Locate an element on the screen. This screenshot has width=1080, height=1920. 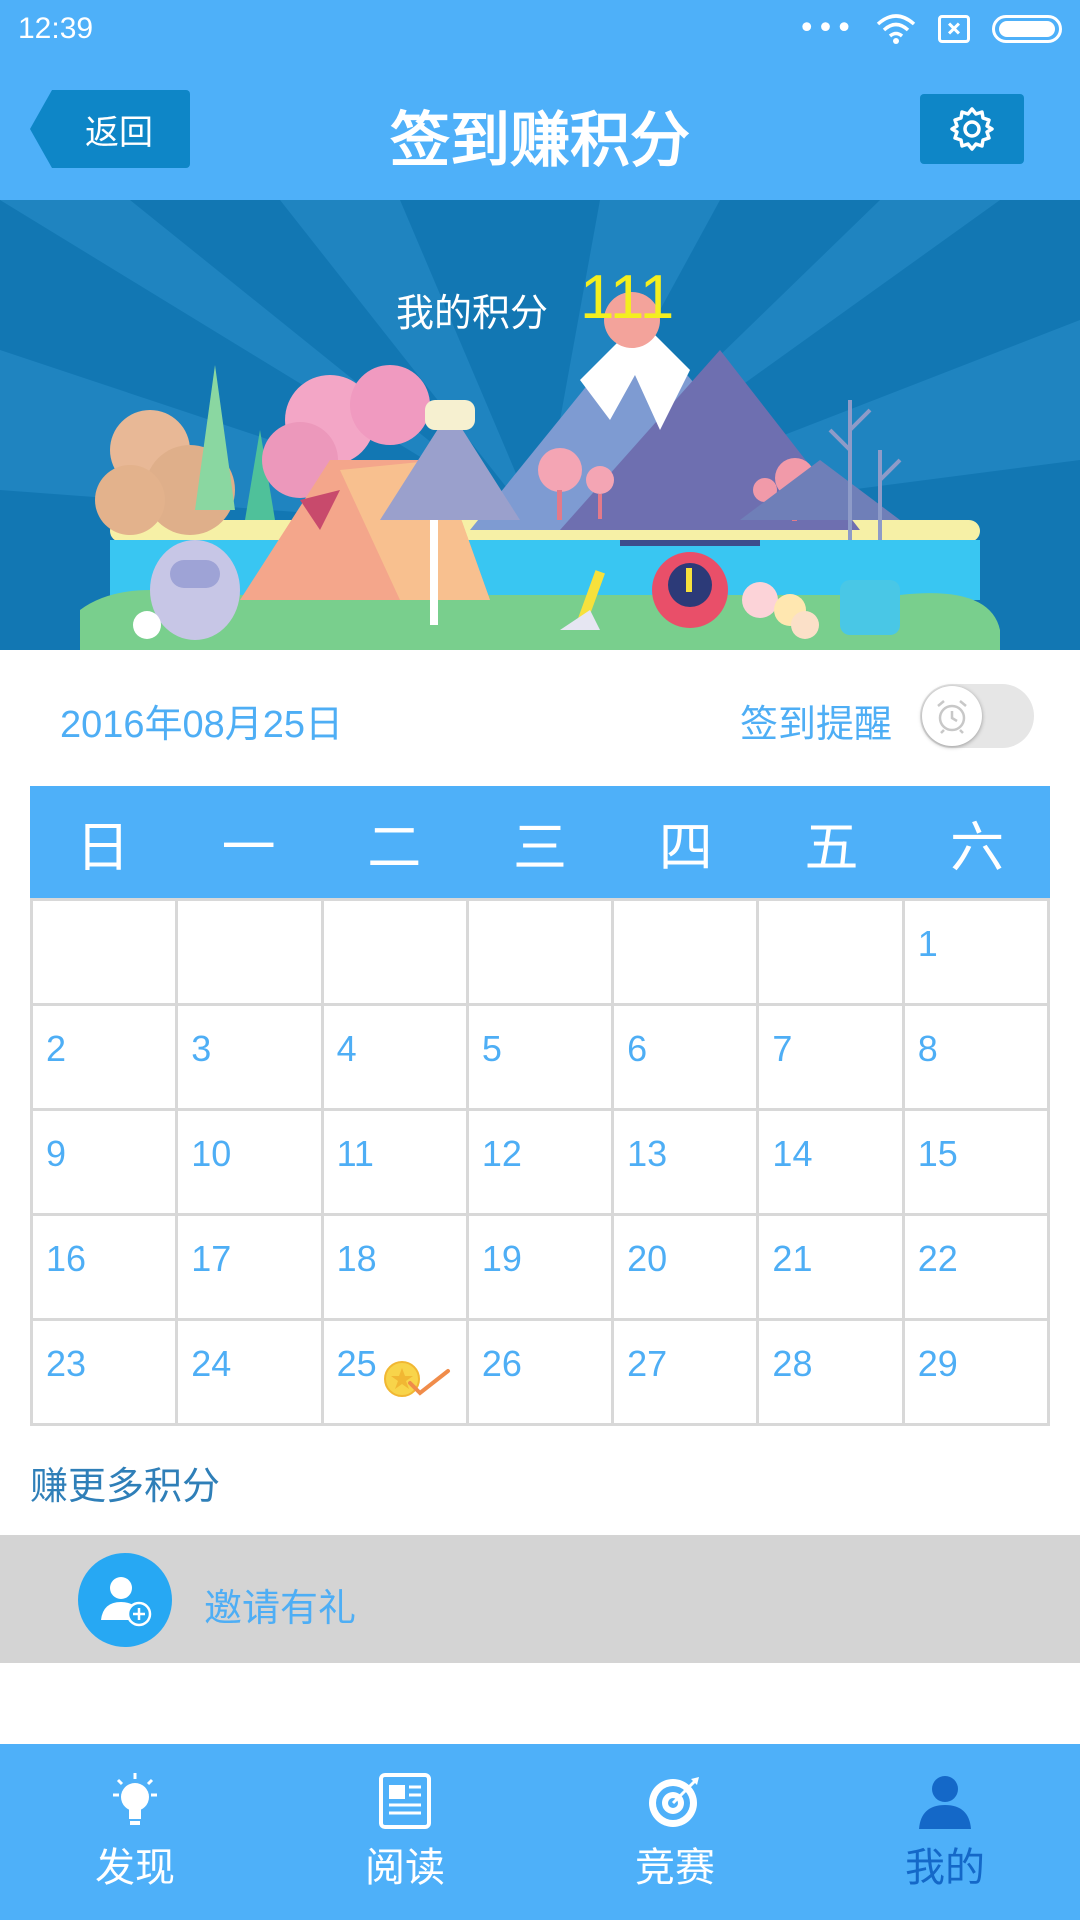
reminder-label: 签到提醒 is located at coordinates (816, 724).